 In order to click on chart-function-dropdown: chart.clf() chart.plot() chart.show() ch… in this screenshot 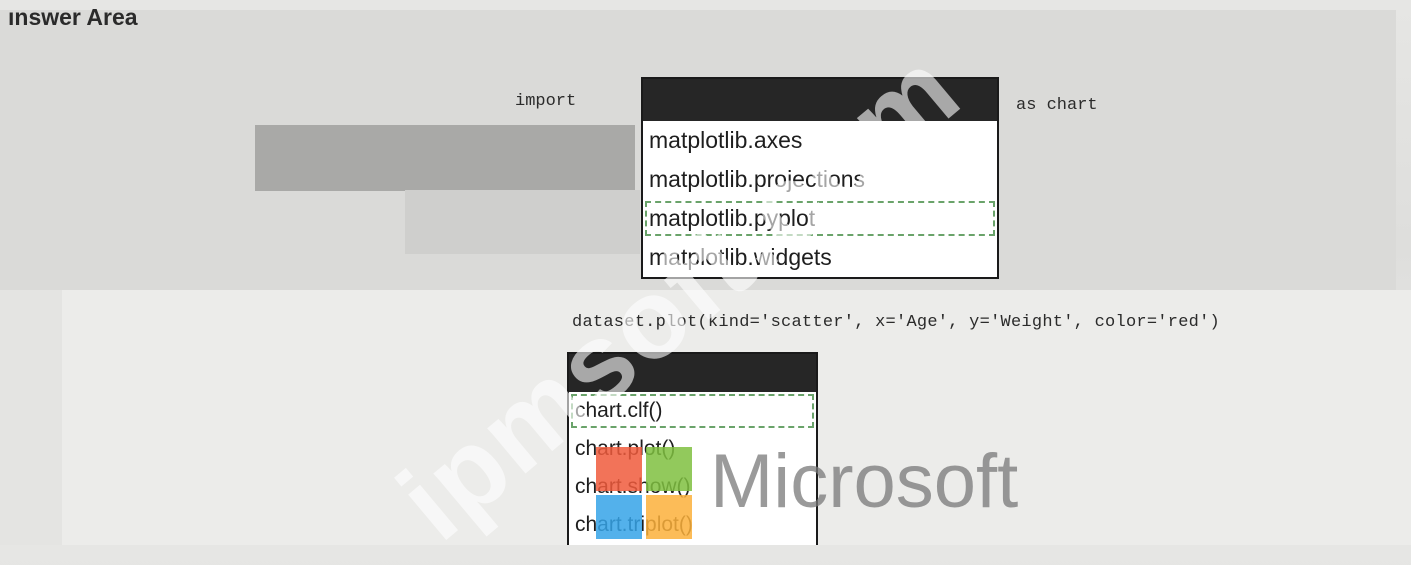, I will do `click(692, 448)`.